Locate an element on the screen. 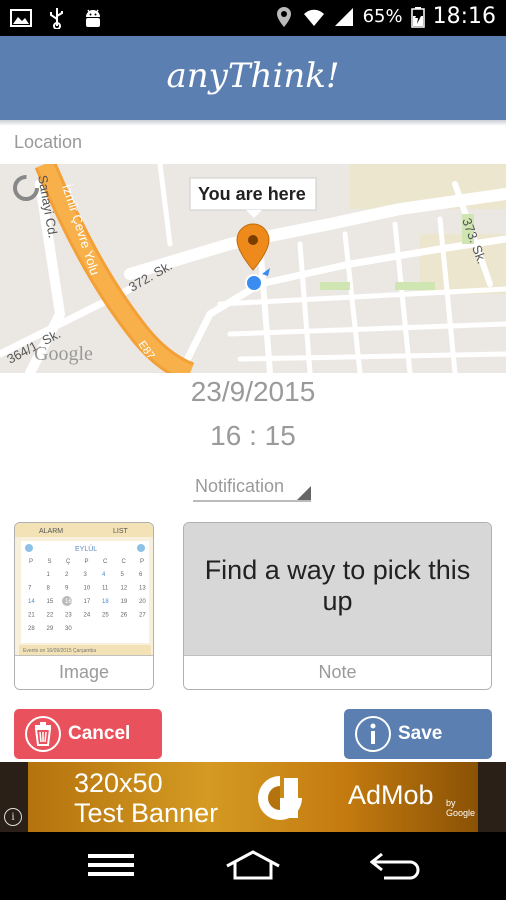 This screenshot has width=506, height=900. calendar-footer: Events on 16/09/2015 Çarşamba is located at coordinates (59, 651).